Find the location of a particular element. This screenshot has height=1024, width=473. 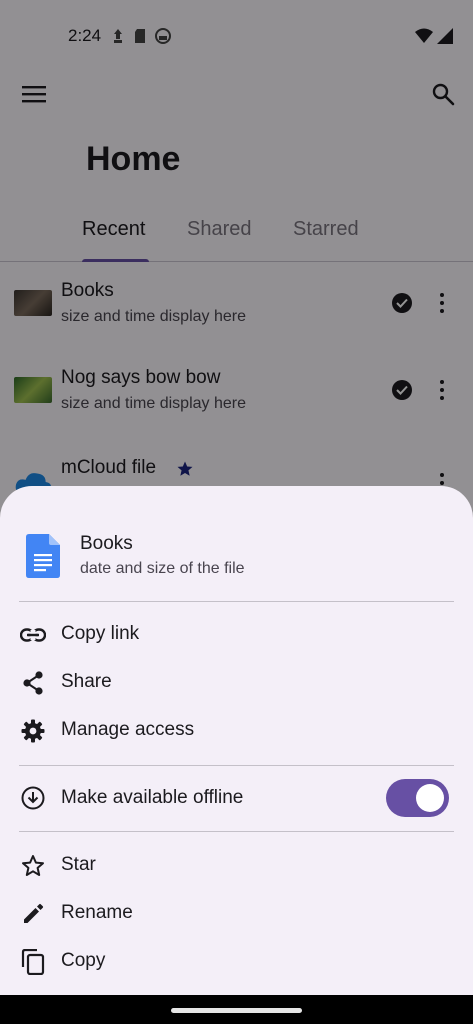

sheet-file-name: Books is located at coordinates (106, 543).